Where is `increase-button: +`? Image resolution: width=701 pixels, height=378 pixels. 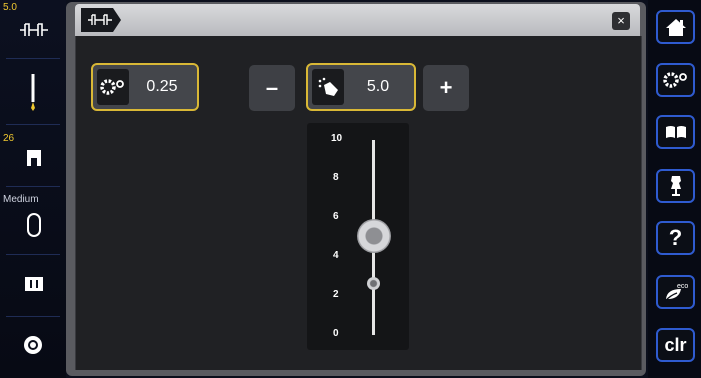
increase-button: + is located at coordinates (446, 88).